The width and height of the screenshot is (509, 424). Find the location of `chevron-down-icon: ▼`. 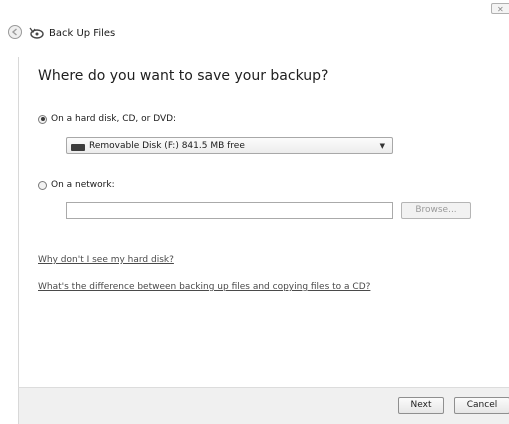

chevron-down-icon: ▼ is located at coordinates (382, 146).